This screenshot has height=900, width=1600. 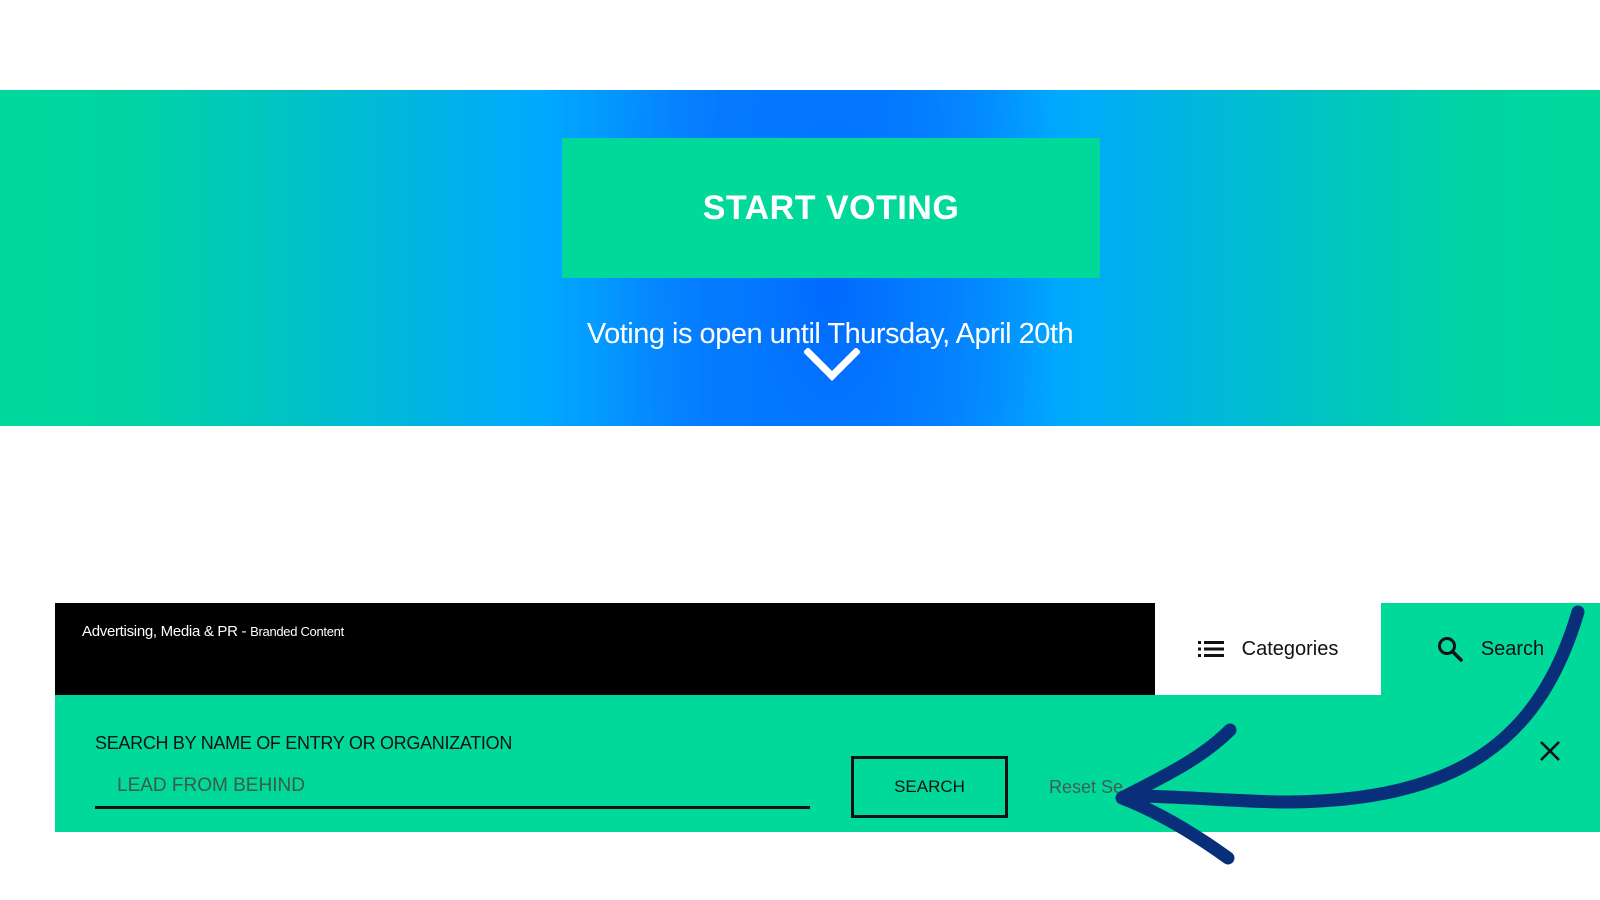 I want to click on close-icon, so click(x=1550, y=751).